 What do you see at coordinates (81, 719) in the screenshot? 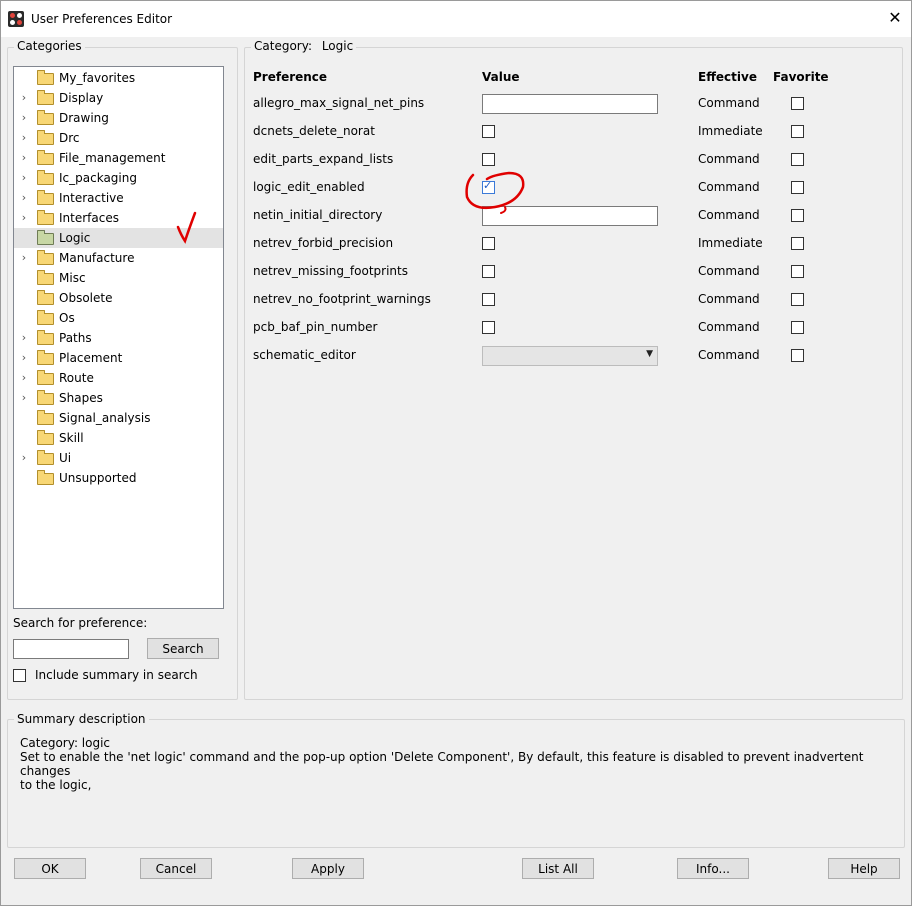
I see `summary-label: Summary description` at bounding box center [81, 719].